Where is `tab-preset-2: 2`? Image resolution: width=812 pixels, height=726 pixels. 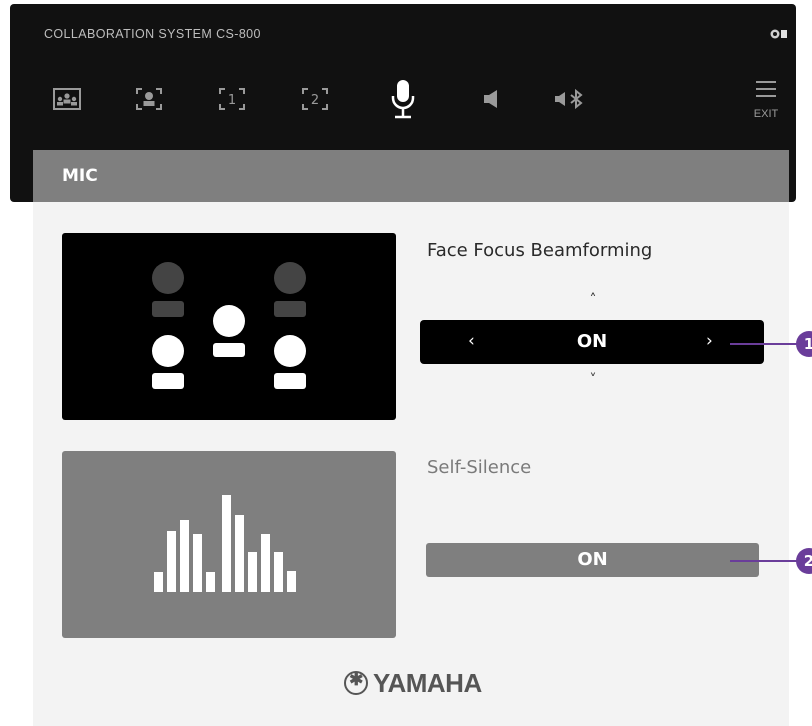 tab-preset-2: 2 is located at coordinates (315, 99).